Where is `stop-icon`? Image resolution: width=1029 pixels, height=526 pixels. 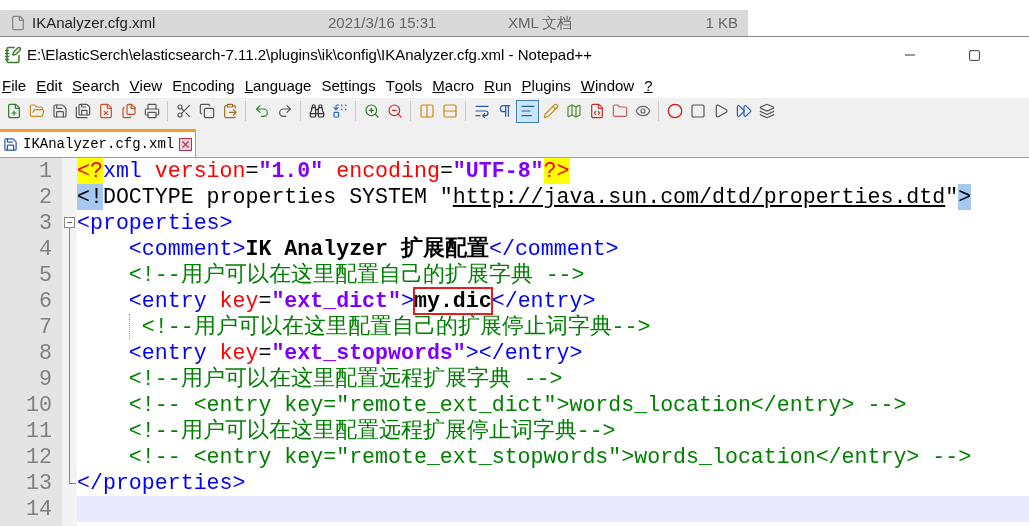 stop-icon is located at coordinates (697, 111).